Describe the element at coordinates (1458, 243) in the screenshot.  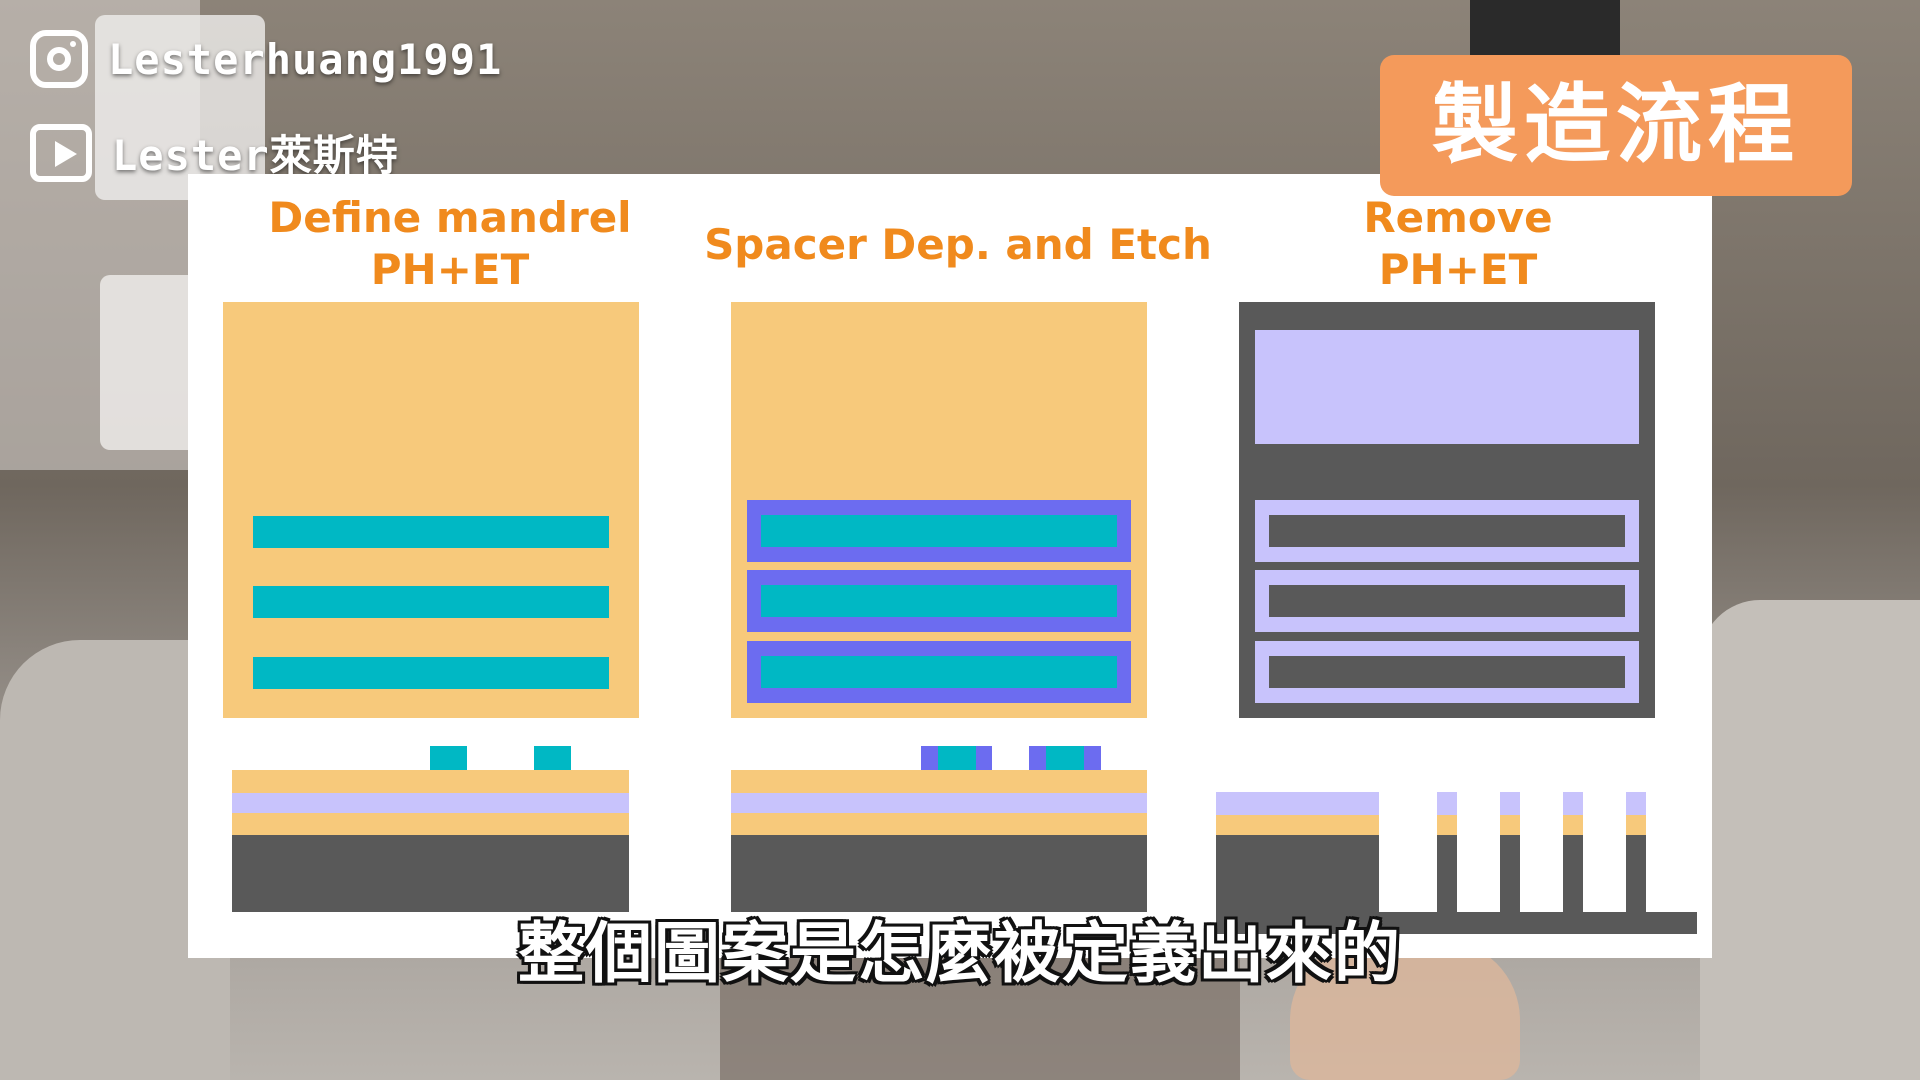
I see `step-title-remove: Remove PH+ET` at that location.